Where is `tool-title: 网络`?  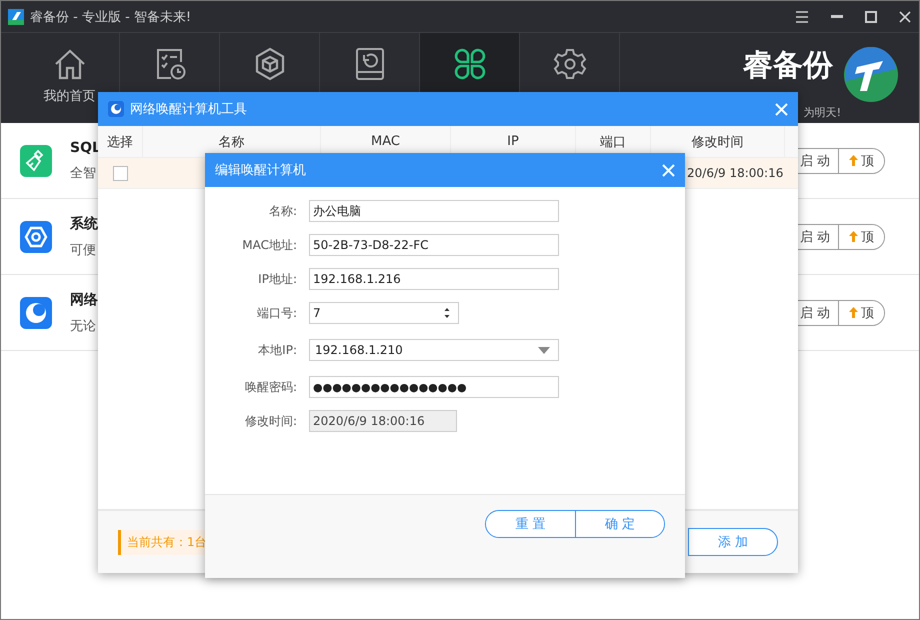
tool-title: 网络 is located at coordinates (84, 299).